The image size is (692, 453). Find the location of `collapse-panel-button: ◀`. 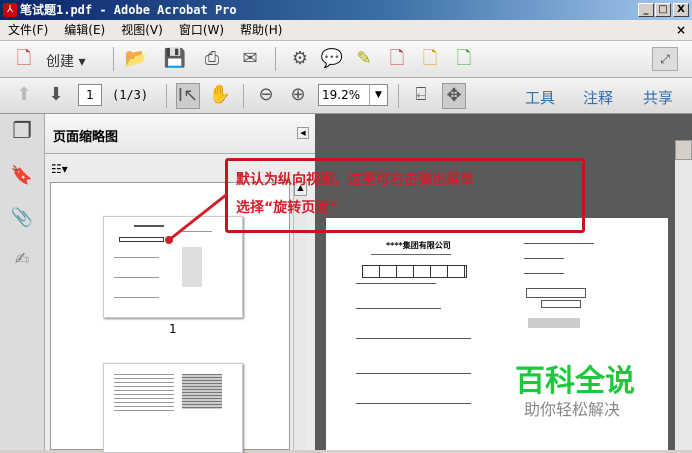

collapse-panel-button: ◀ is located at coordinates (303, 133).